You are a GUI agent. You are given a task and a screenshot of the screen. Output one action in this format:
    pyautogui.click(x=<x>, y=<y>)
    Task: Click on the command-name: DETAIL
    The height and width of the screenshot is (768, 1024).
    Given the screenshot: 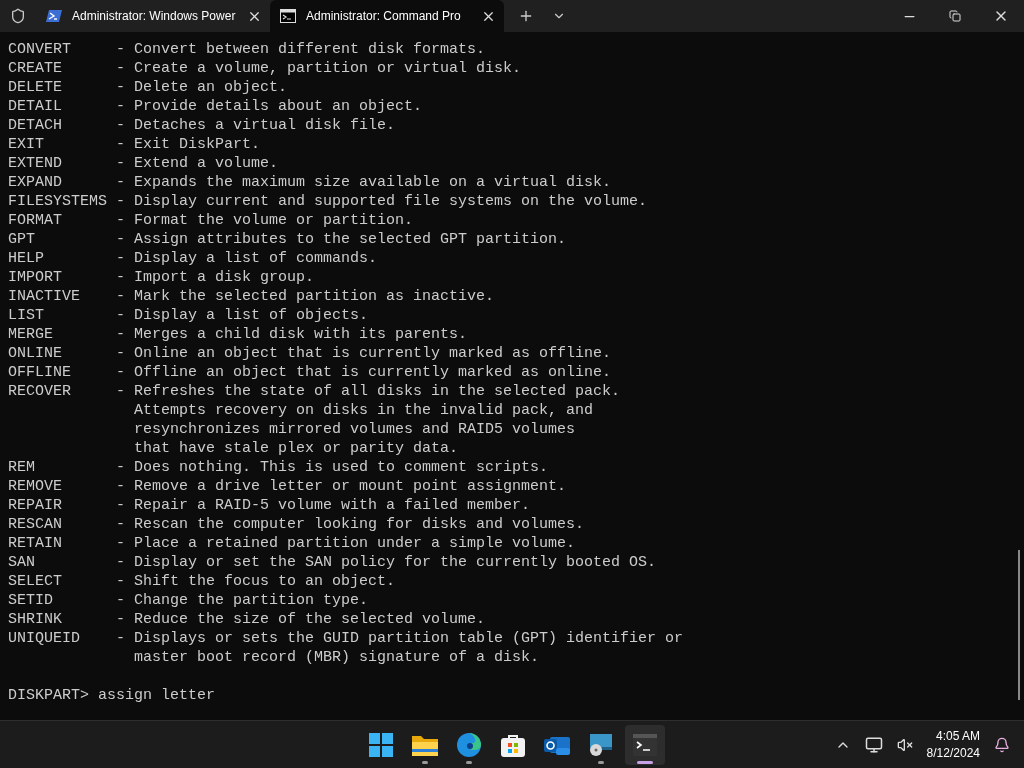 What is the action you would take?
    pyautogui.click(x=35, y=106)
    